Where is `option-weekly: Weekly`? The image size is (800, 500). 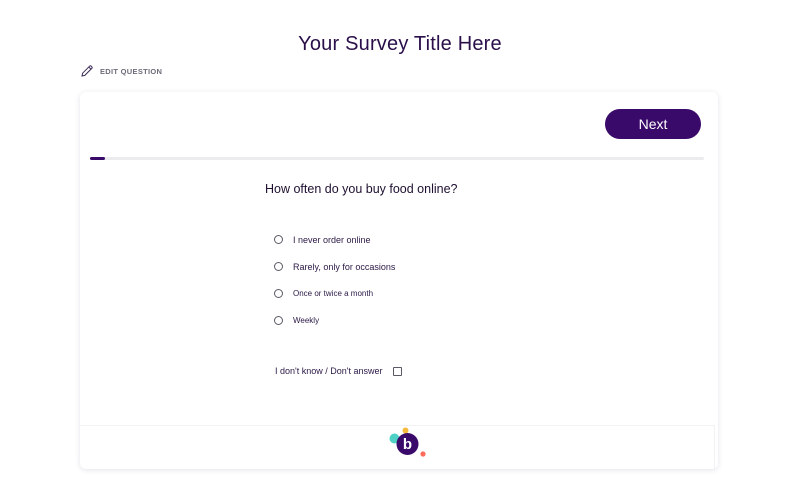 option-weekly: Weekly is located at coordinates (334, 320).